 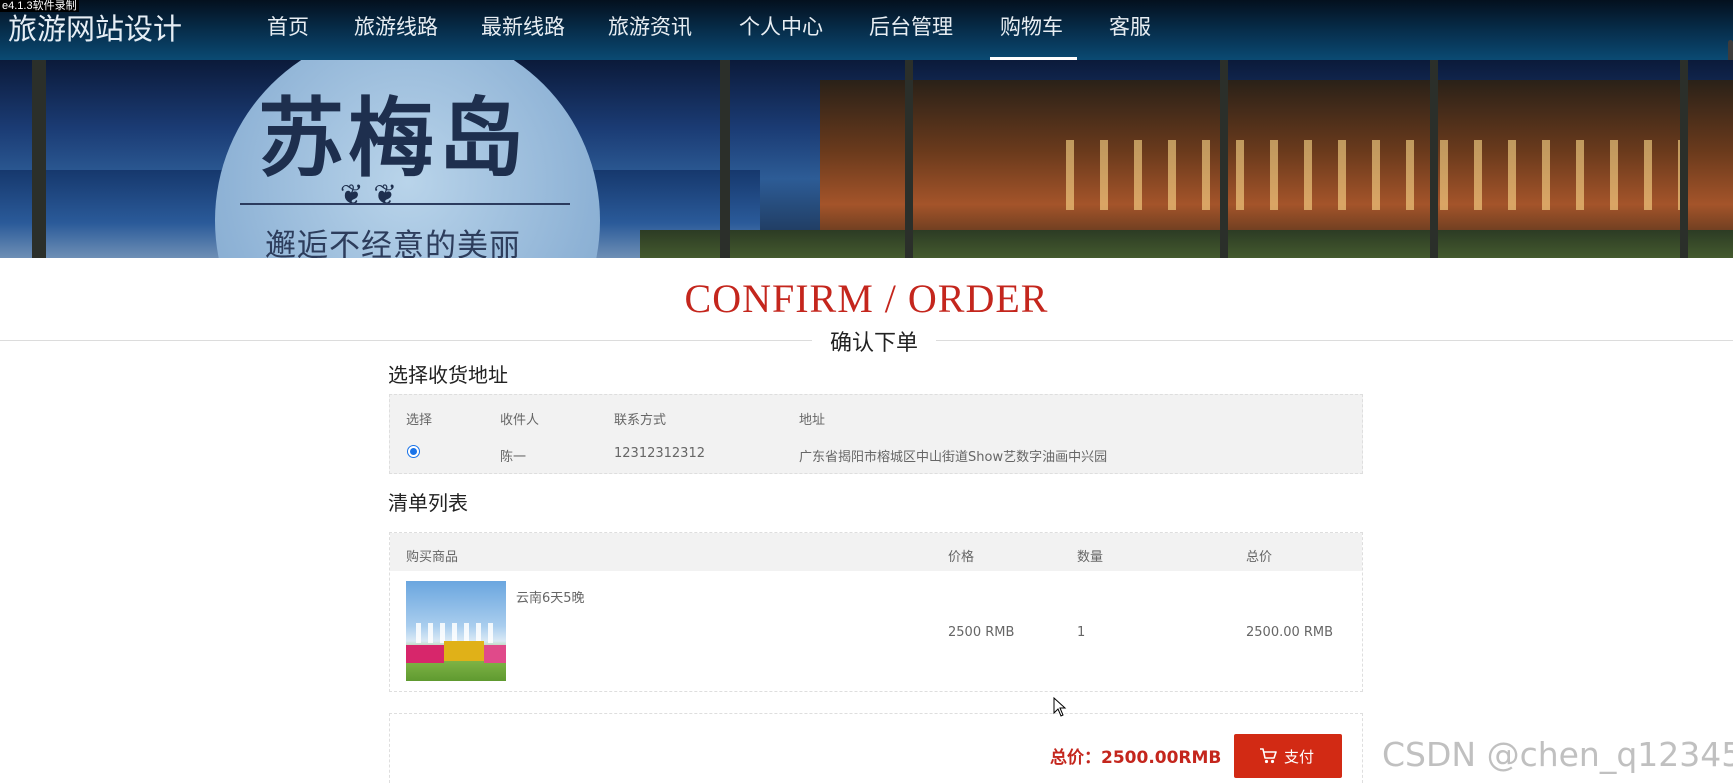 What do you see at coordinates (1090, 557) in the screenshot?
I see `cart-header-quantity: 数量` at bounding box center [1090, 557].